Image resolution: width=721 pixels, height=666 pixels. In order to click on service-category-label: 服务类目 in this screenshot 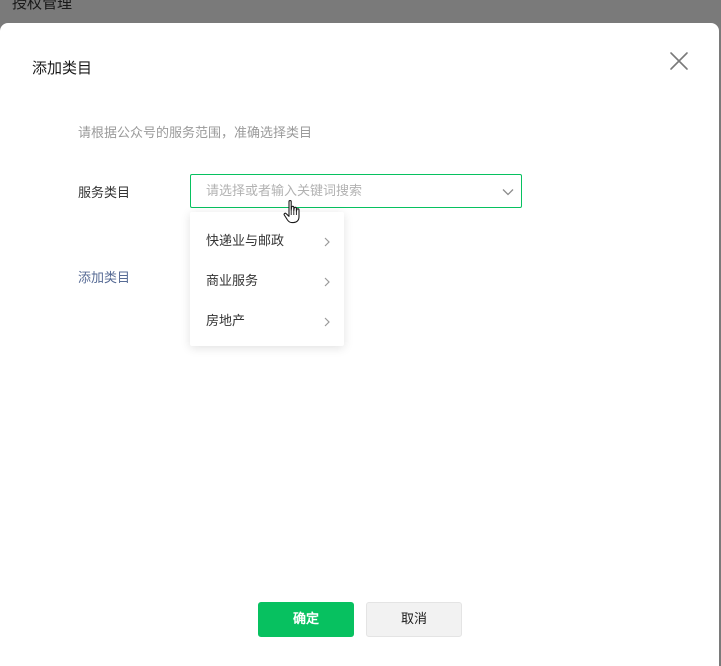, I will do `click(104, 193)`.